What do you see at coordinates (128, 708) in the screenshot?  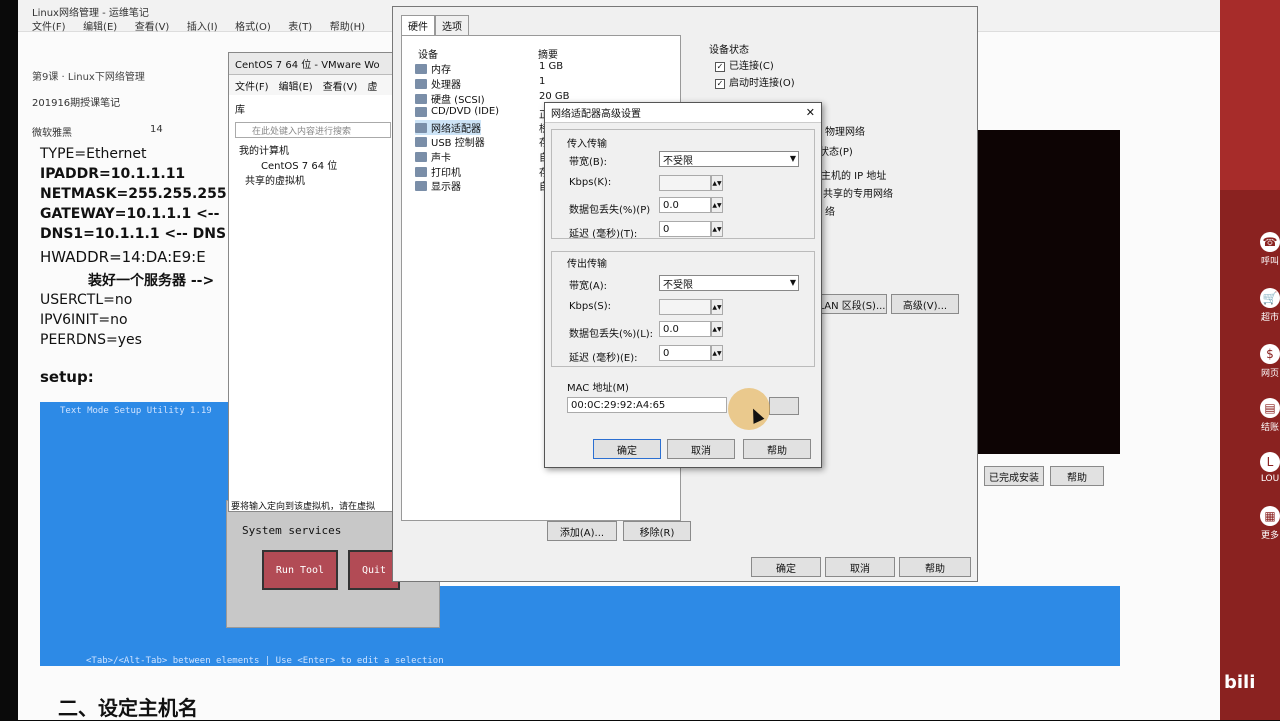 I see `section-heading-hostname: 二、设定主机名` at bounding box center [128, 708].